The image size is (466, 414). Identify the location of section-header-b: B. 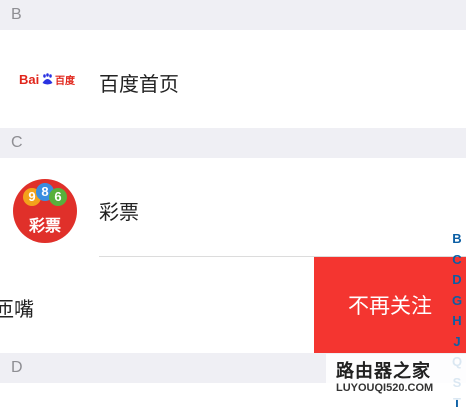
(233, 15).